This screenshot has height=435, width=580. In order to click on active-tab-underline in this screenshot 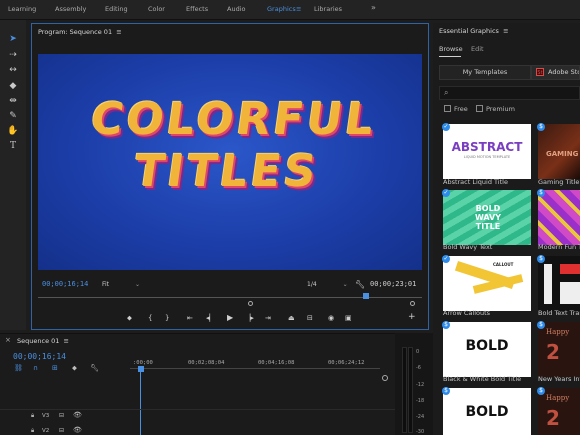, I will do `click(450, 56)`.